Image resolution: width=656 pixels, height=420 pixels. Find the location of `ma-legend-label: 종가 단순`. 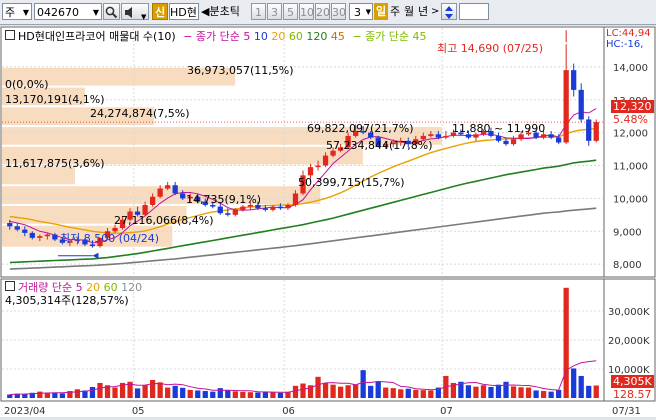

ma-legend-label: 종가 단순 is located at coordinates (217, 36).